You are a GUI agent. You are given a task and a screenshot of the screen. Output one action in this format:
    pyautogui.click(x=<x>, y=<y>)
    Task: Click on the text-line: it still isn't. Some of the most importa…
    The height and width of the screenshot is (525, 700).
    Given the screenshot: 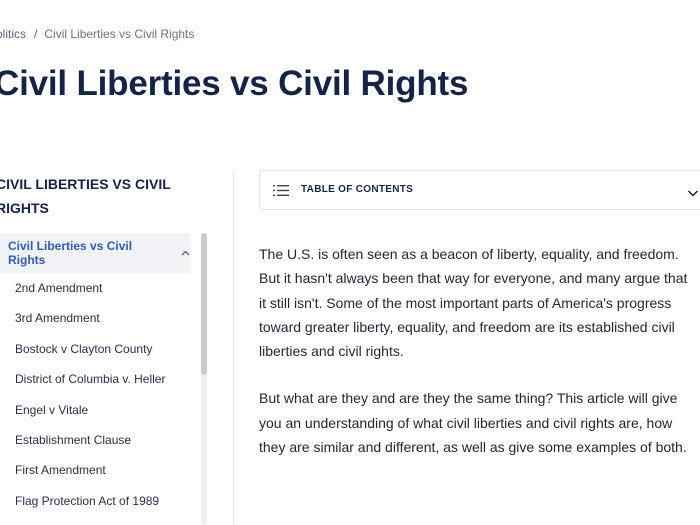 What is the action you would take?
    pyautogui.click(x=465, y=302)
    